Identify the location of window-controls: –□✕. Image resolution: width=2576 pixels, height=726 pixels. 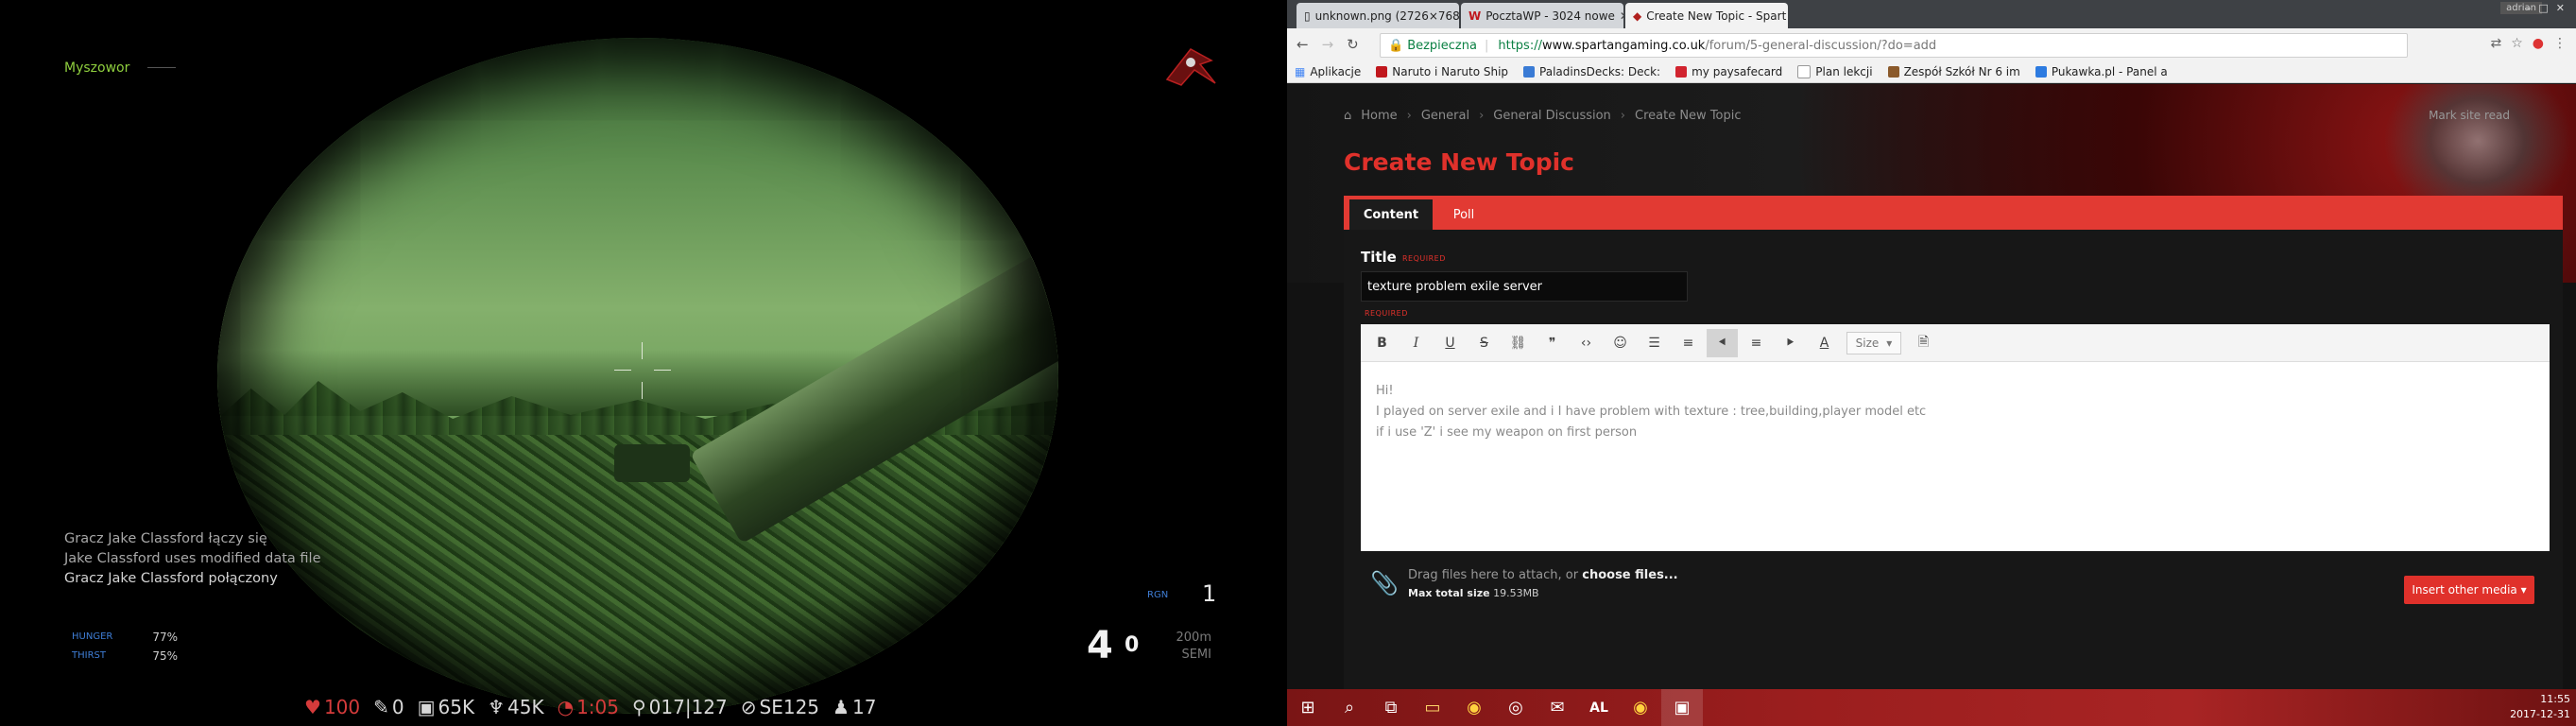
(2549, 8).